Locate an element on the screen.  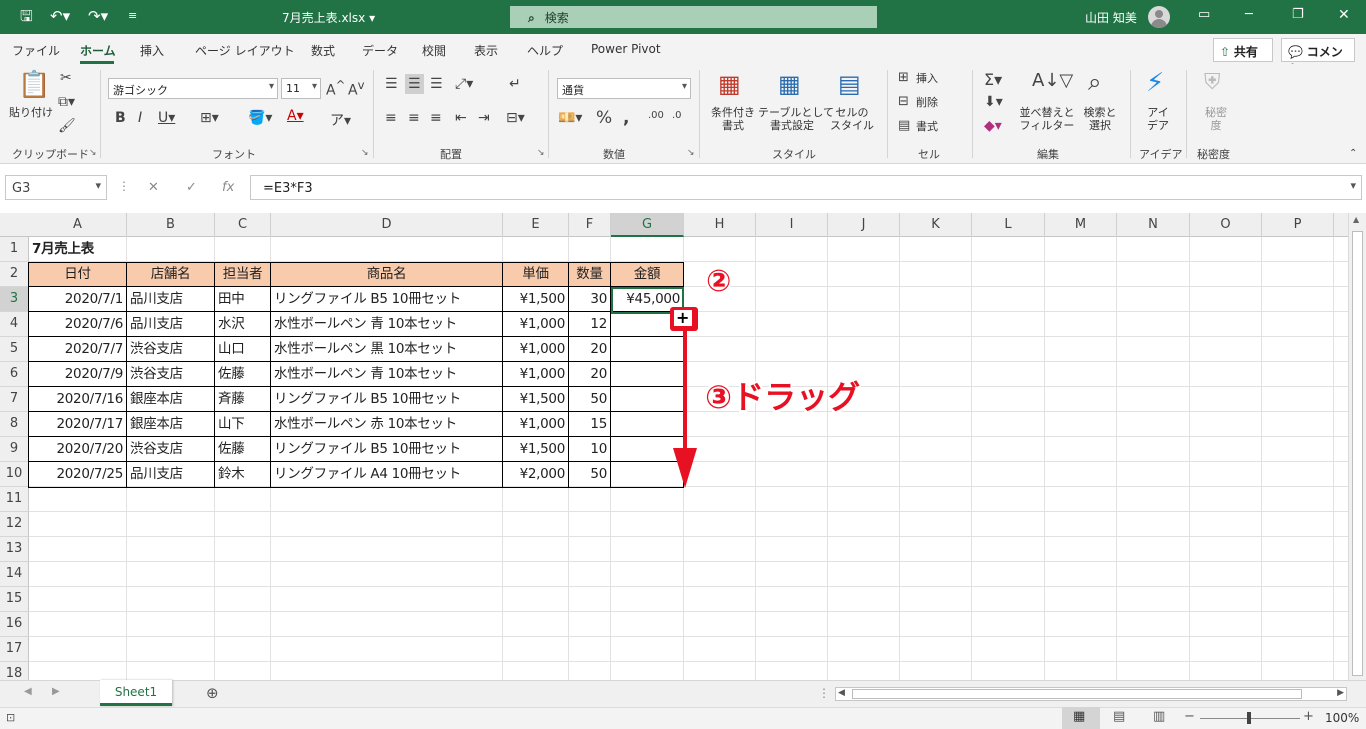
number-launcher-icon: ↘ is located at coordinates (691, 153).